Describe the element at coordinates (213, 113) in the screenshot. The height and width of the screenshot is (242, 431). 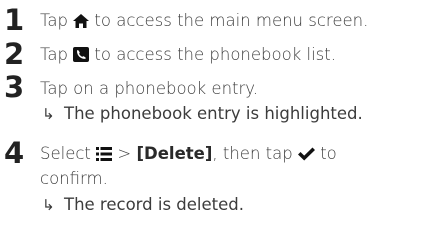
I see `step-result-text: The phonebook entry is highlighted.` at that location.